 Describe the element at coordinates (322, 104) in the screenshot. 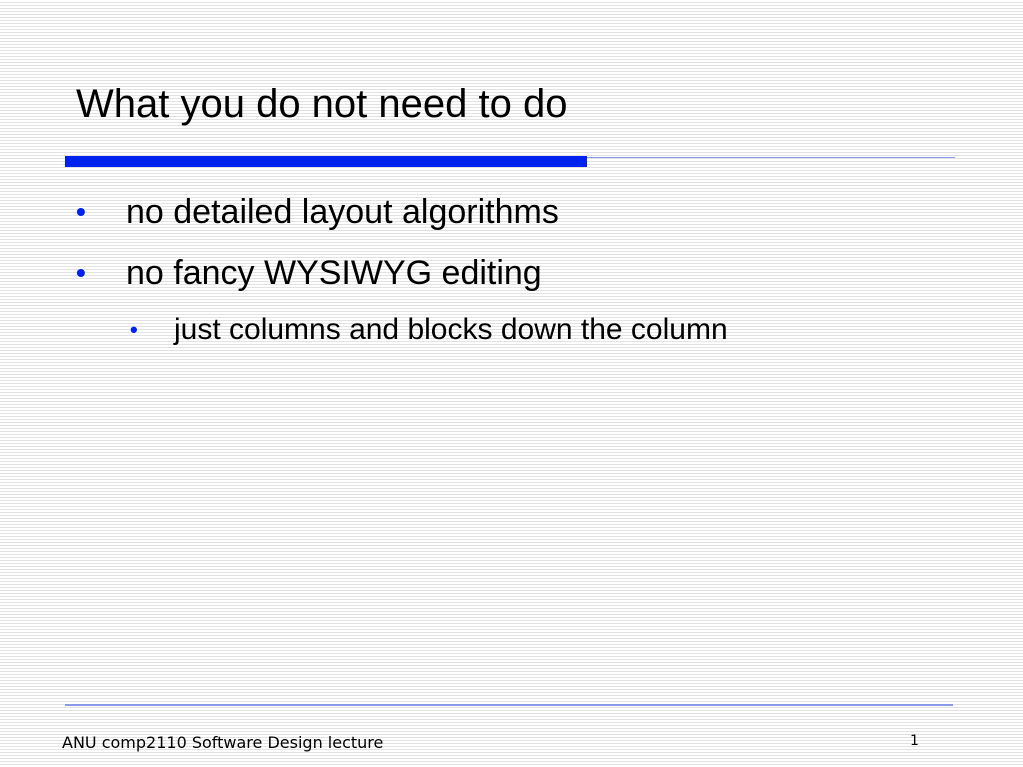

I see `slide-title: What you do not need to do` at that location.